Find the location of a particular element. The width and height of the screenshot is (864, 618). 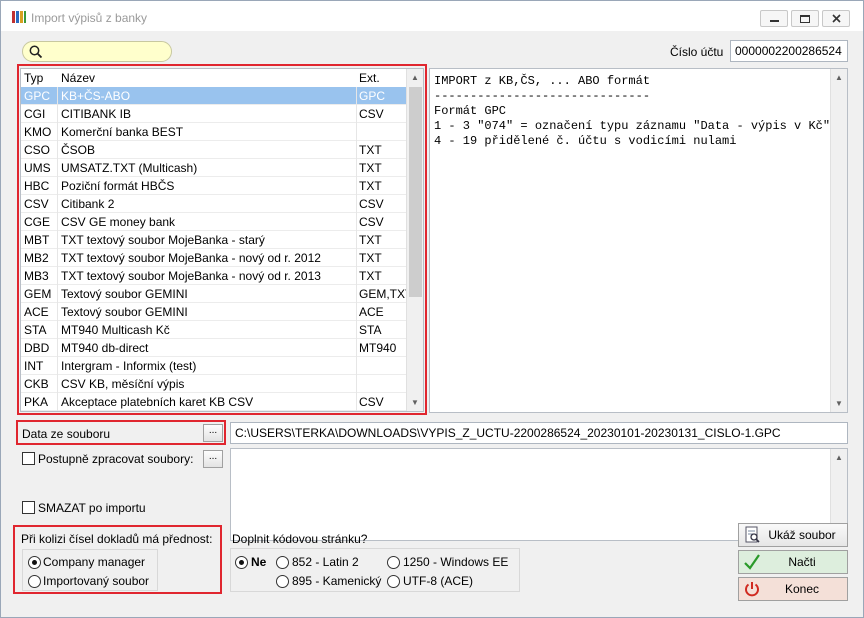

delete-after-import-label: SMAZAT po importu is located at coordinates (92, 508).